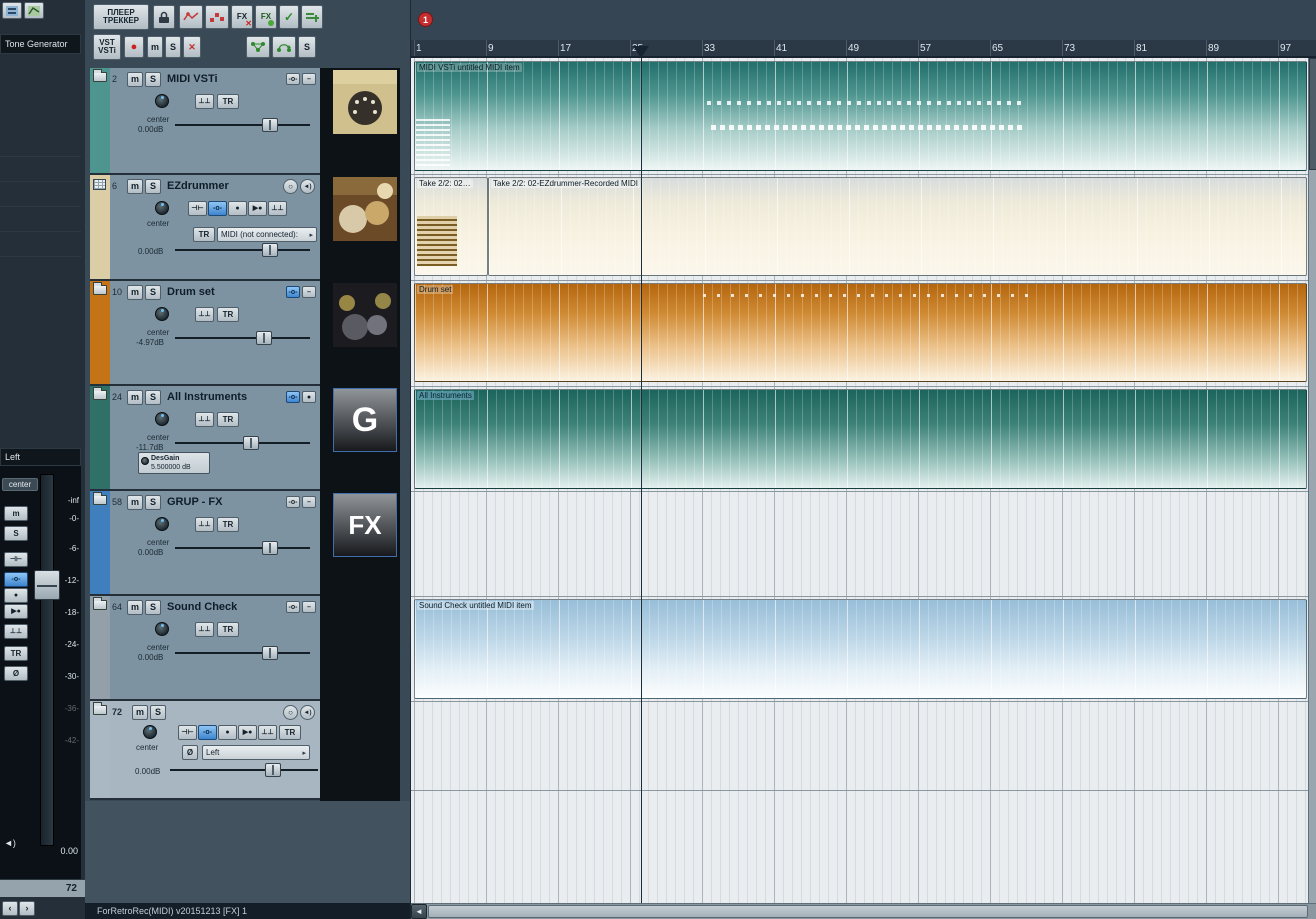  What do you see at coordinates (307, 47) in the screenshot?
I see `solo-all-button: S` at bounding box center [307, 47].